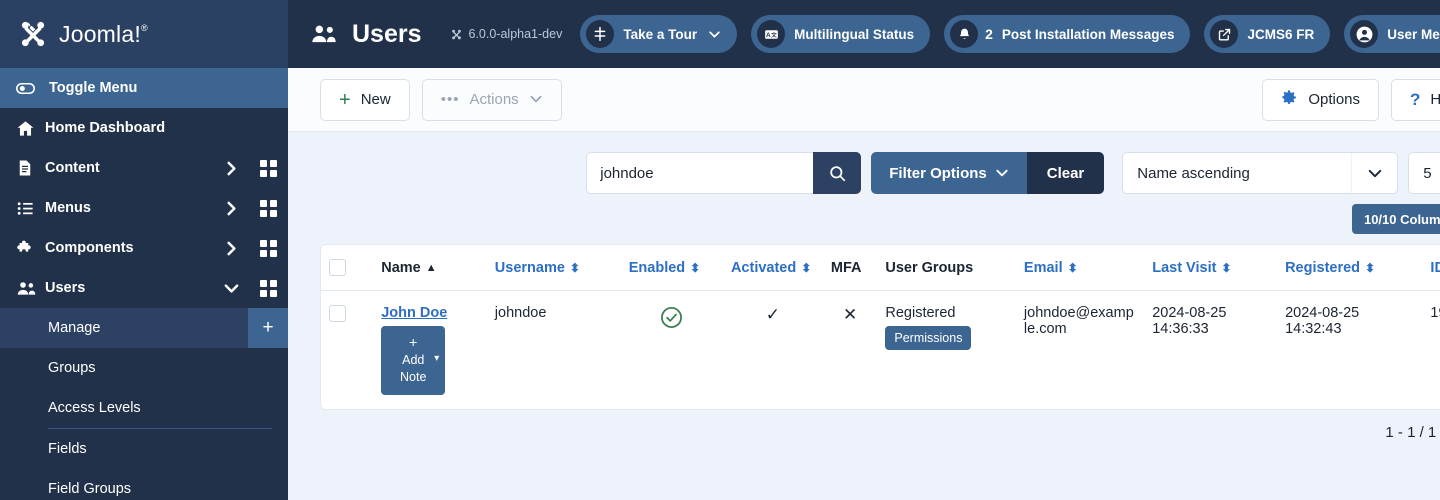 The width and height of the screenshot is (1440, 500). What do you see at coordinates (430, 268) in the screenshot?
I see `column-header-name: Name ▲` at bounding box center [430, 268].